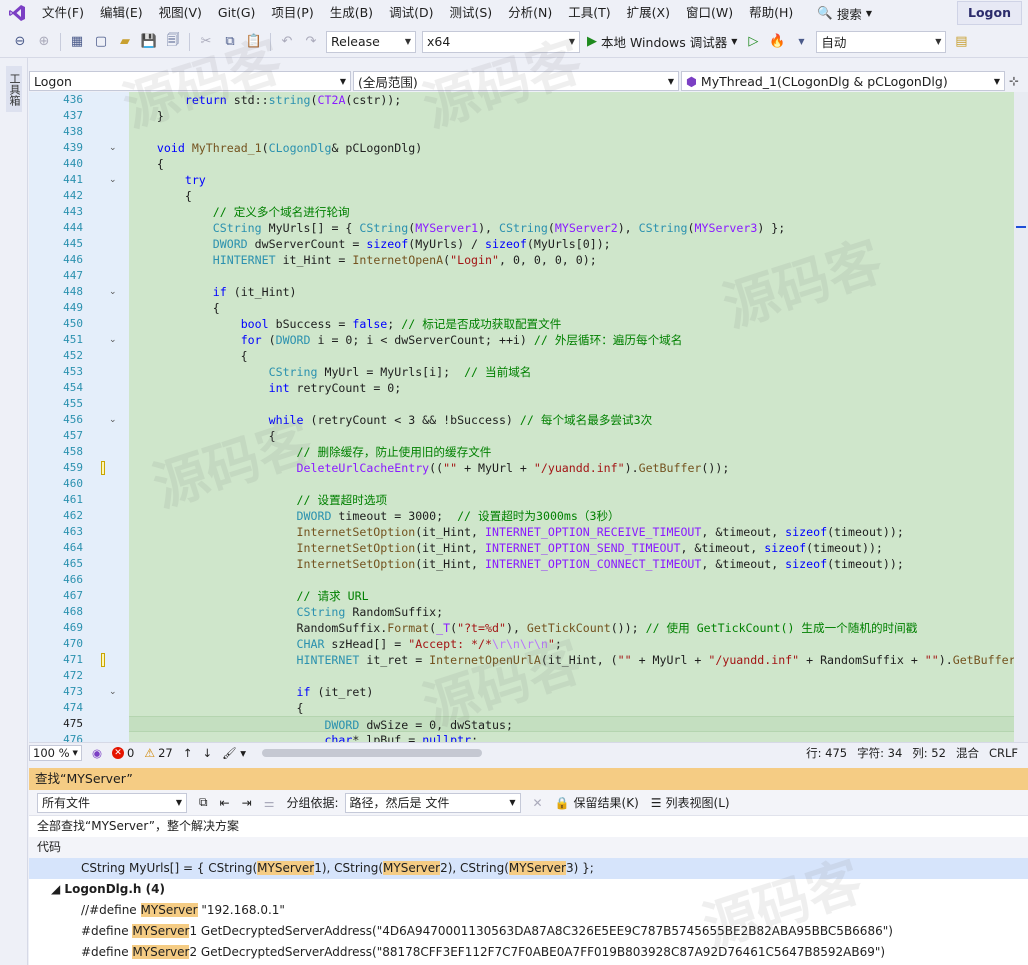  Describe the element at coordinates (63, 13) in the screenshot. I see `menu-item: 文件(F)` at that location.